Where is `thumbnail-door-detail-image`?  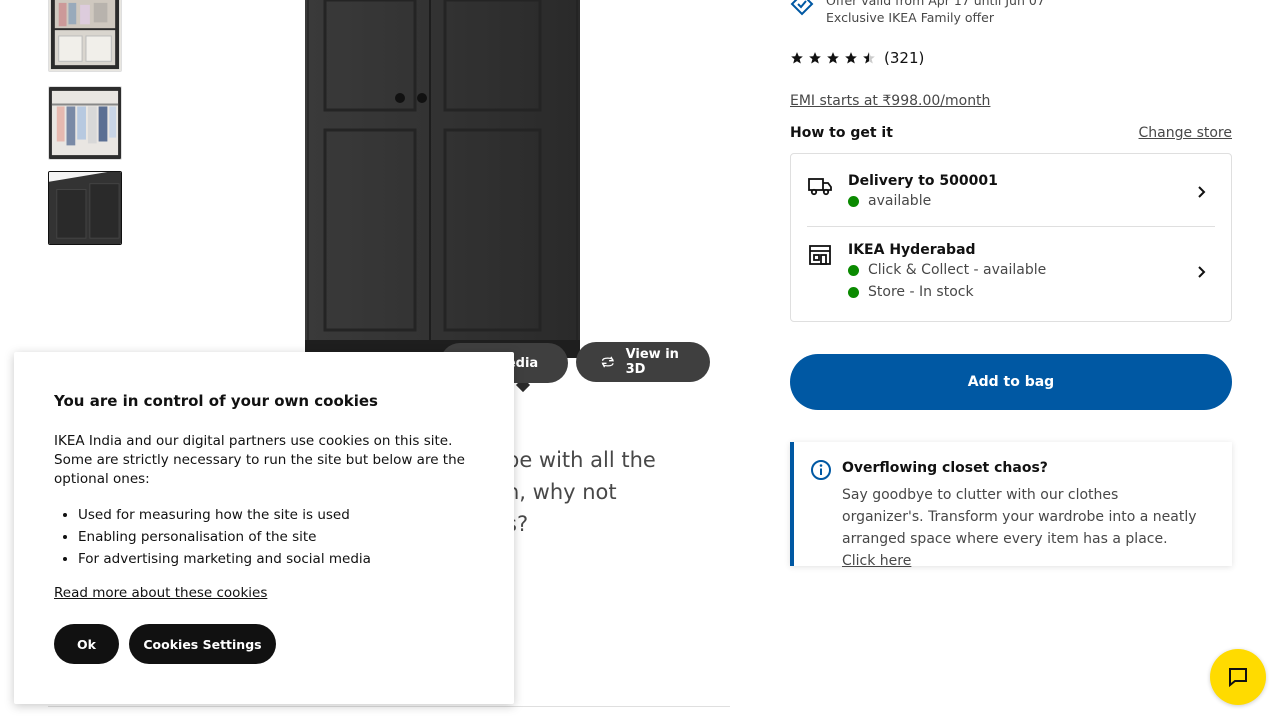 thumbnail-door-detail-image is located at coordinates (85, 208).